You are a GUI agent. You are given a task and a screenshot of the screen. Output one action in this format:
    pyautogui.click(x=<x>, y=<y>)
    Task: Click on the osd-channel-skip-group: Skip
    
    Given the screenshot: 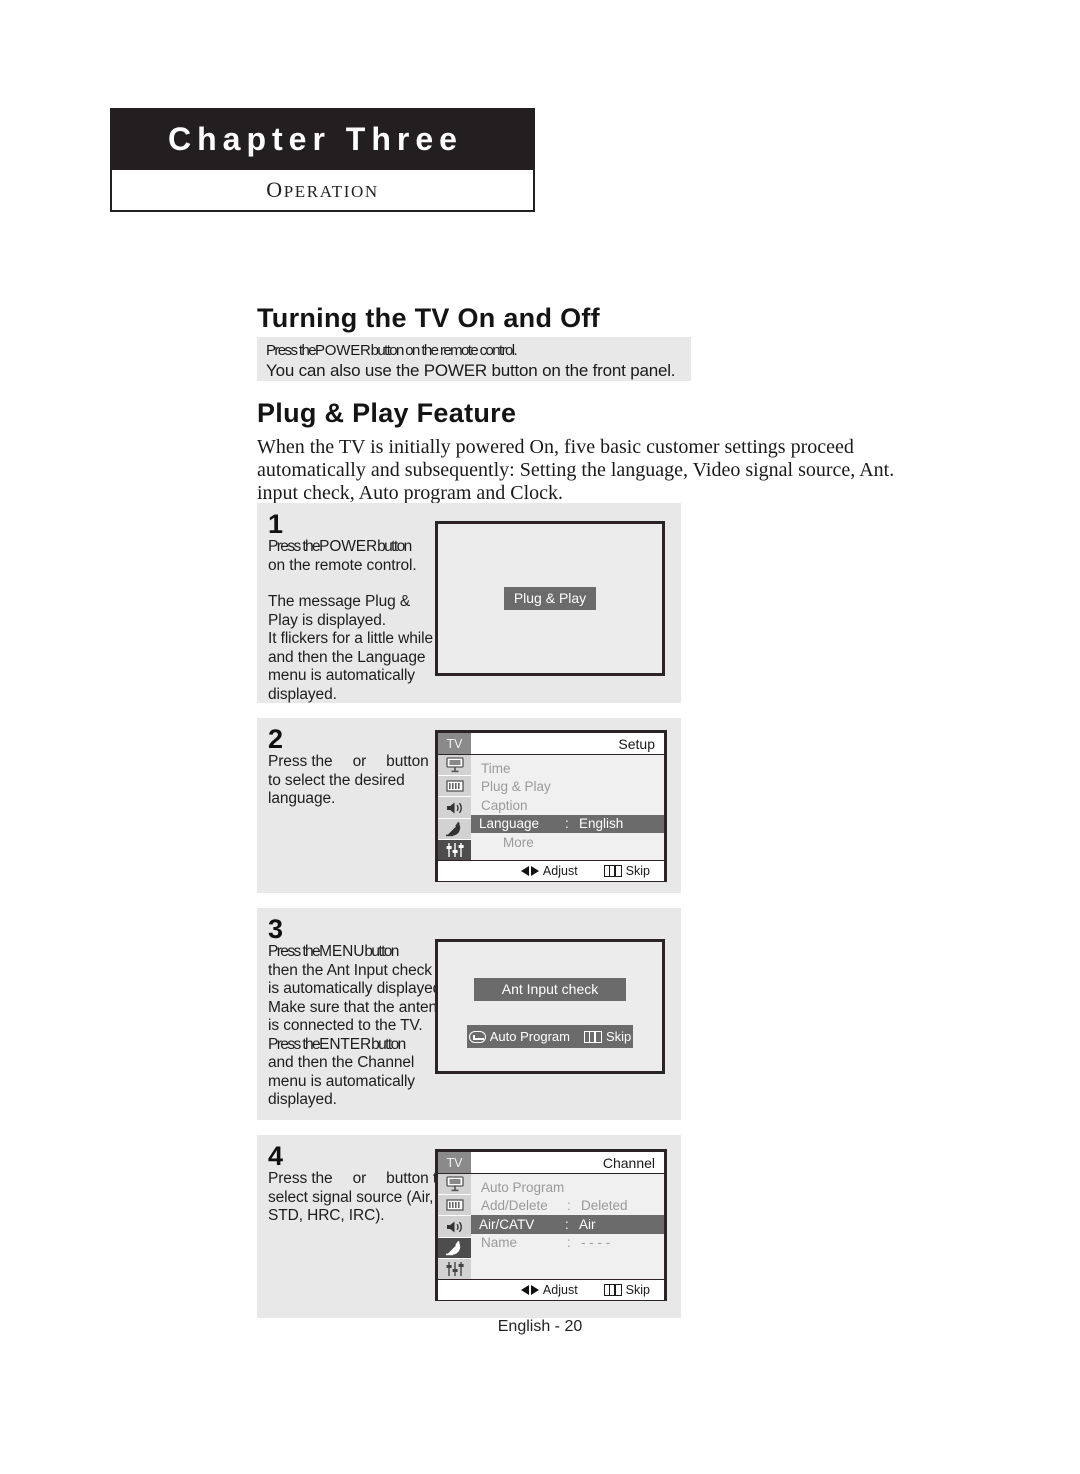 What is the action you would take?
    pyautogui.click(x=626, y=1290)
    